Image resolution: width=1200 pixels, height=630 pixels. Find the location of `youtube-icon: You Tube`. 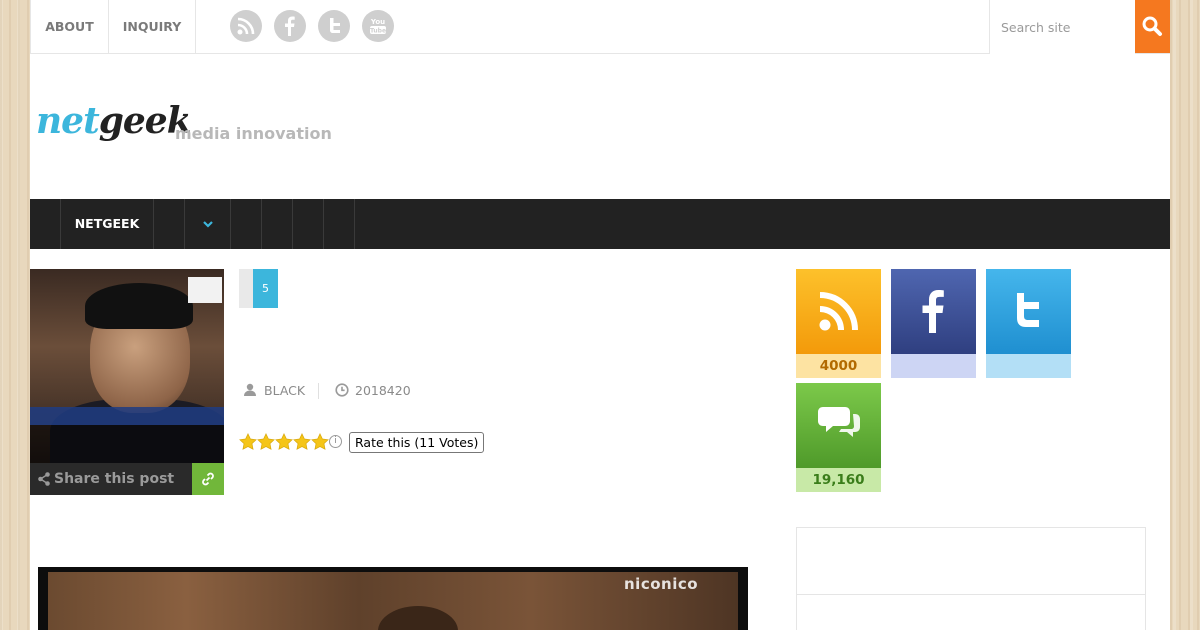

youtube-icon: You Tube is located at coordinates (378, 26).